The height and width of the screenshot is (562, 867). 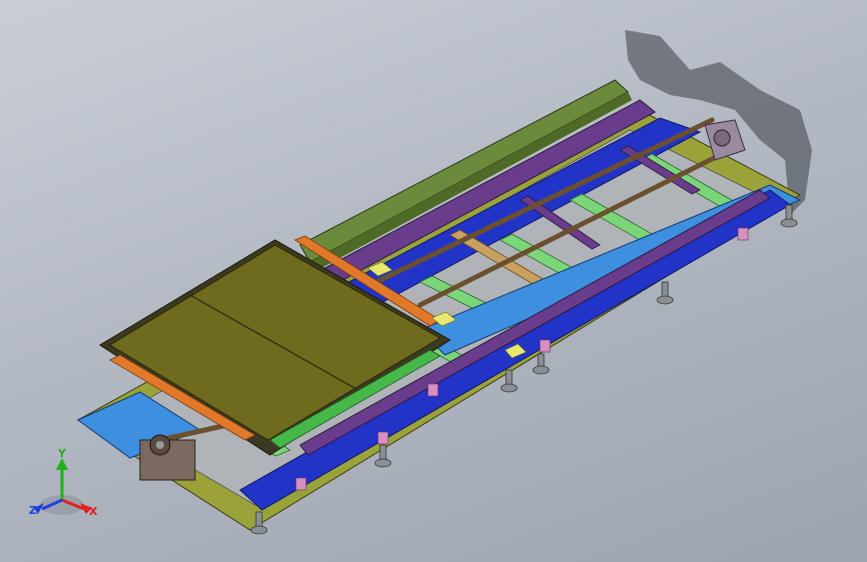 What do you see at coordinates (93, 511) in the screenshot?
I see `triad-x-label: X` at bounding box center [93, 511].